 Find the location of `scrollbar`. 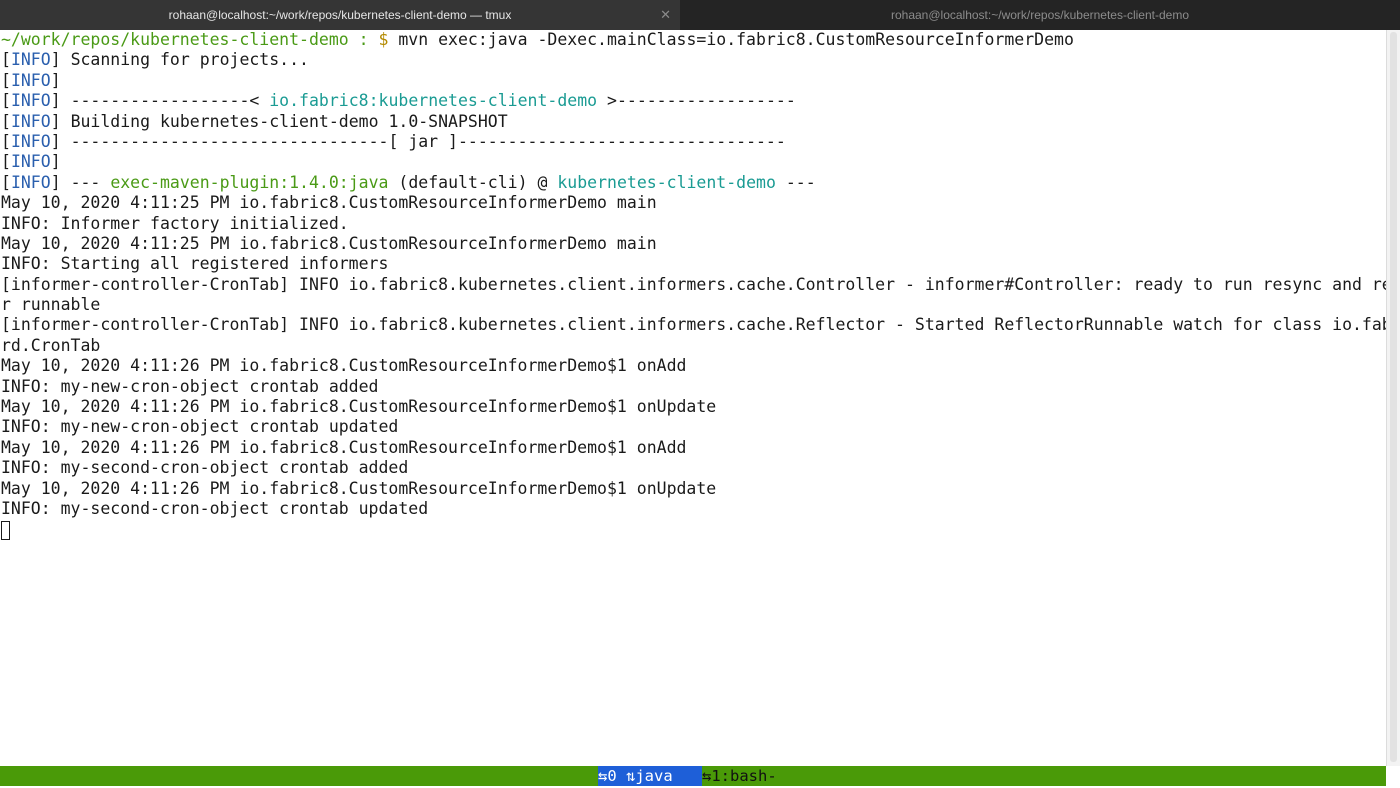

scrollbar is located at coordinates (1393, 398).